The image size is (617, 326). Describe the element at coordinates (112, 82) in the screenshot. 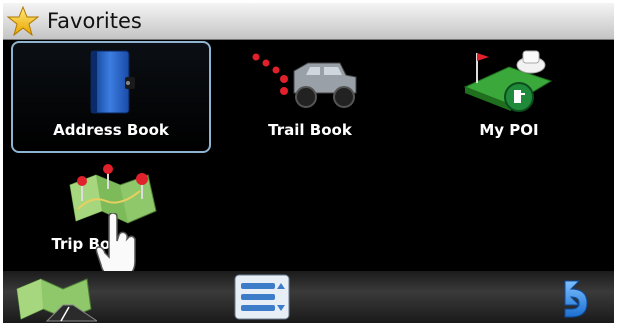

I see `address-book-icon` at that location.